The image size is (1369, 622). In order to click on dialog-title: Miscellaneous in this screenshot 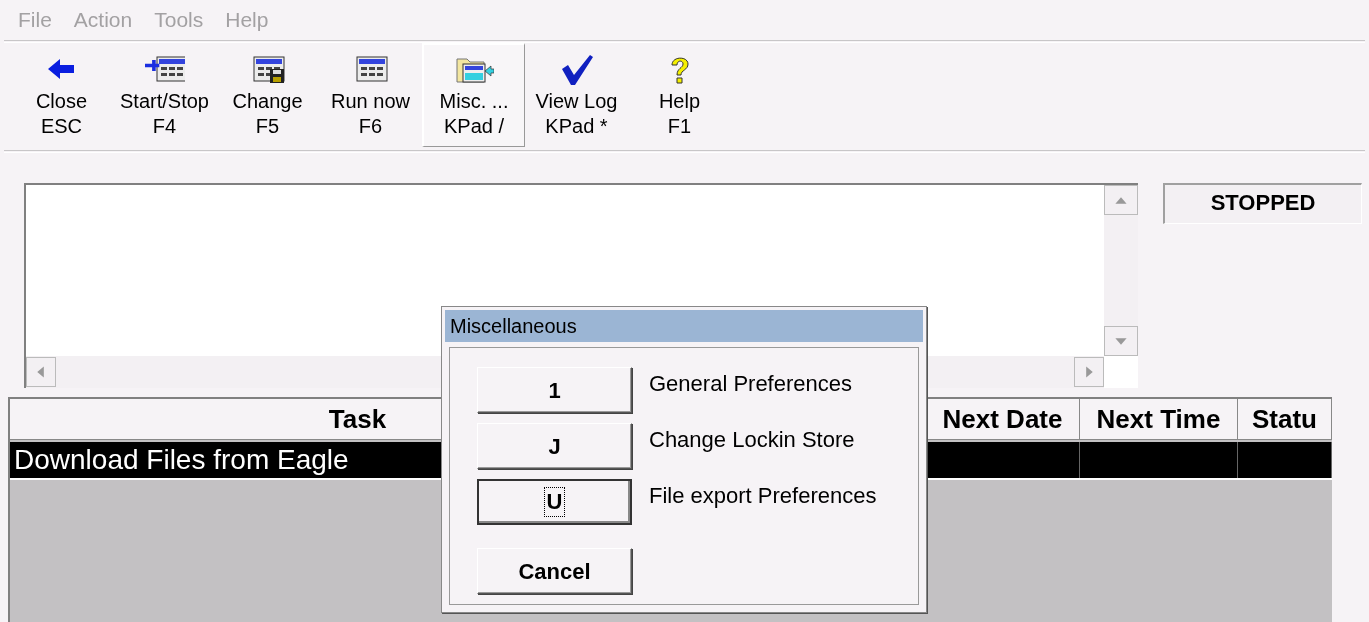, I will do `click(684, 326)`.